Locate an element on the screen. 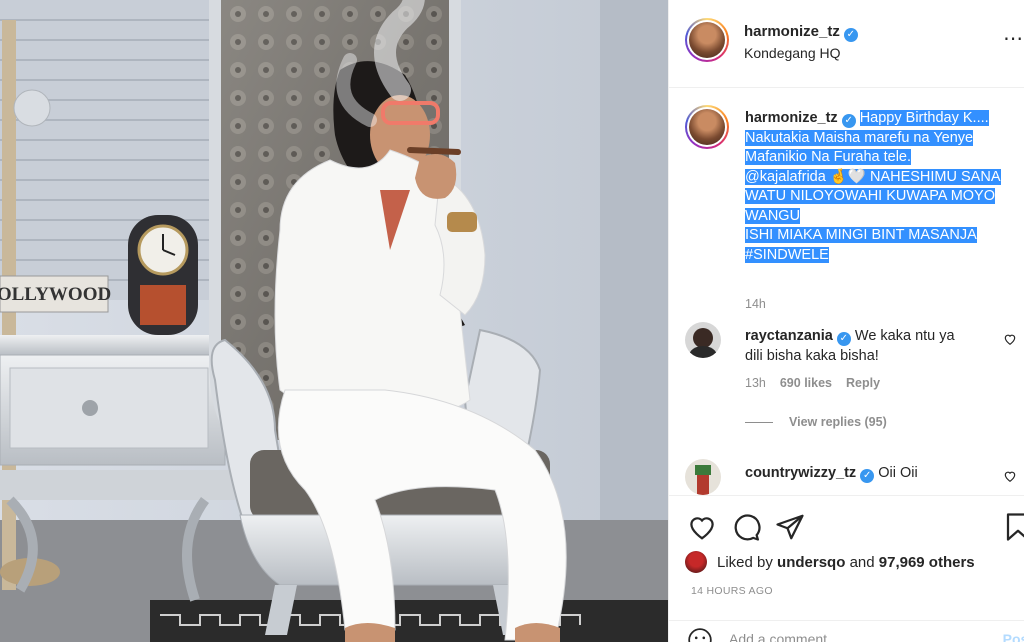 Image resolution: width=1024 pixels, height=642 pixels. view-replies-label: View replies (95) is located at coordinates (838, 422).